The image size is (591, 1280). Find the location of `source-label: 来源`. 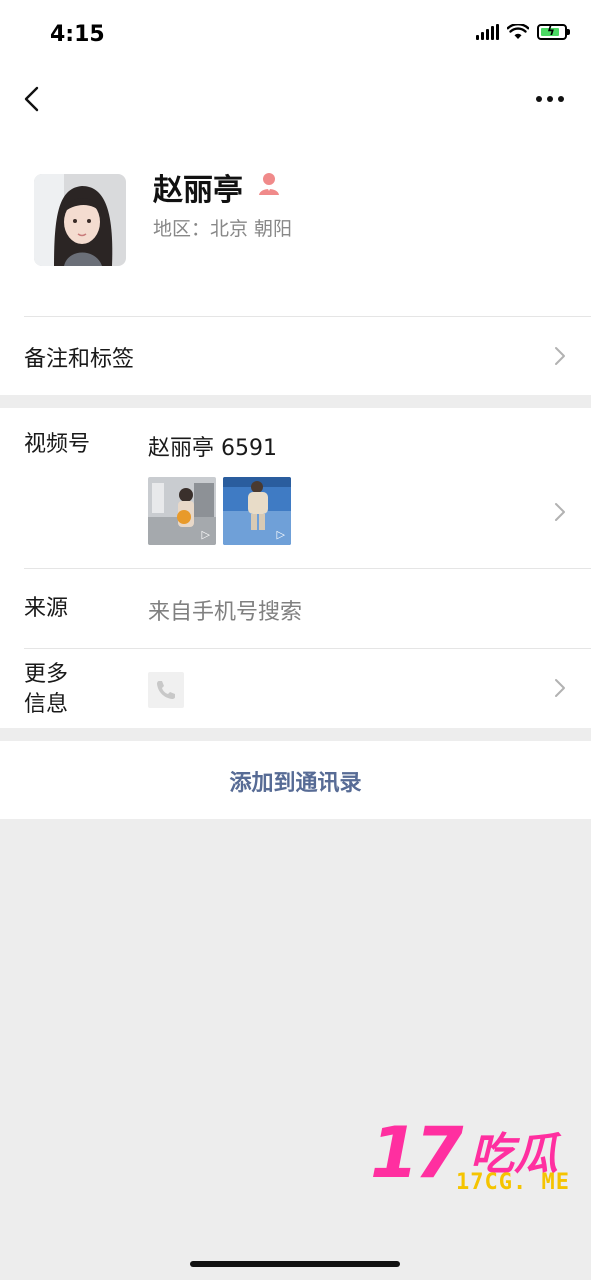

source-label: 来源 is located at coordinates (46, 608).